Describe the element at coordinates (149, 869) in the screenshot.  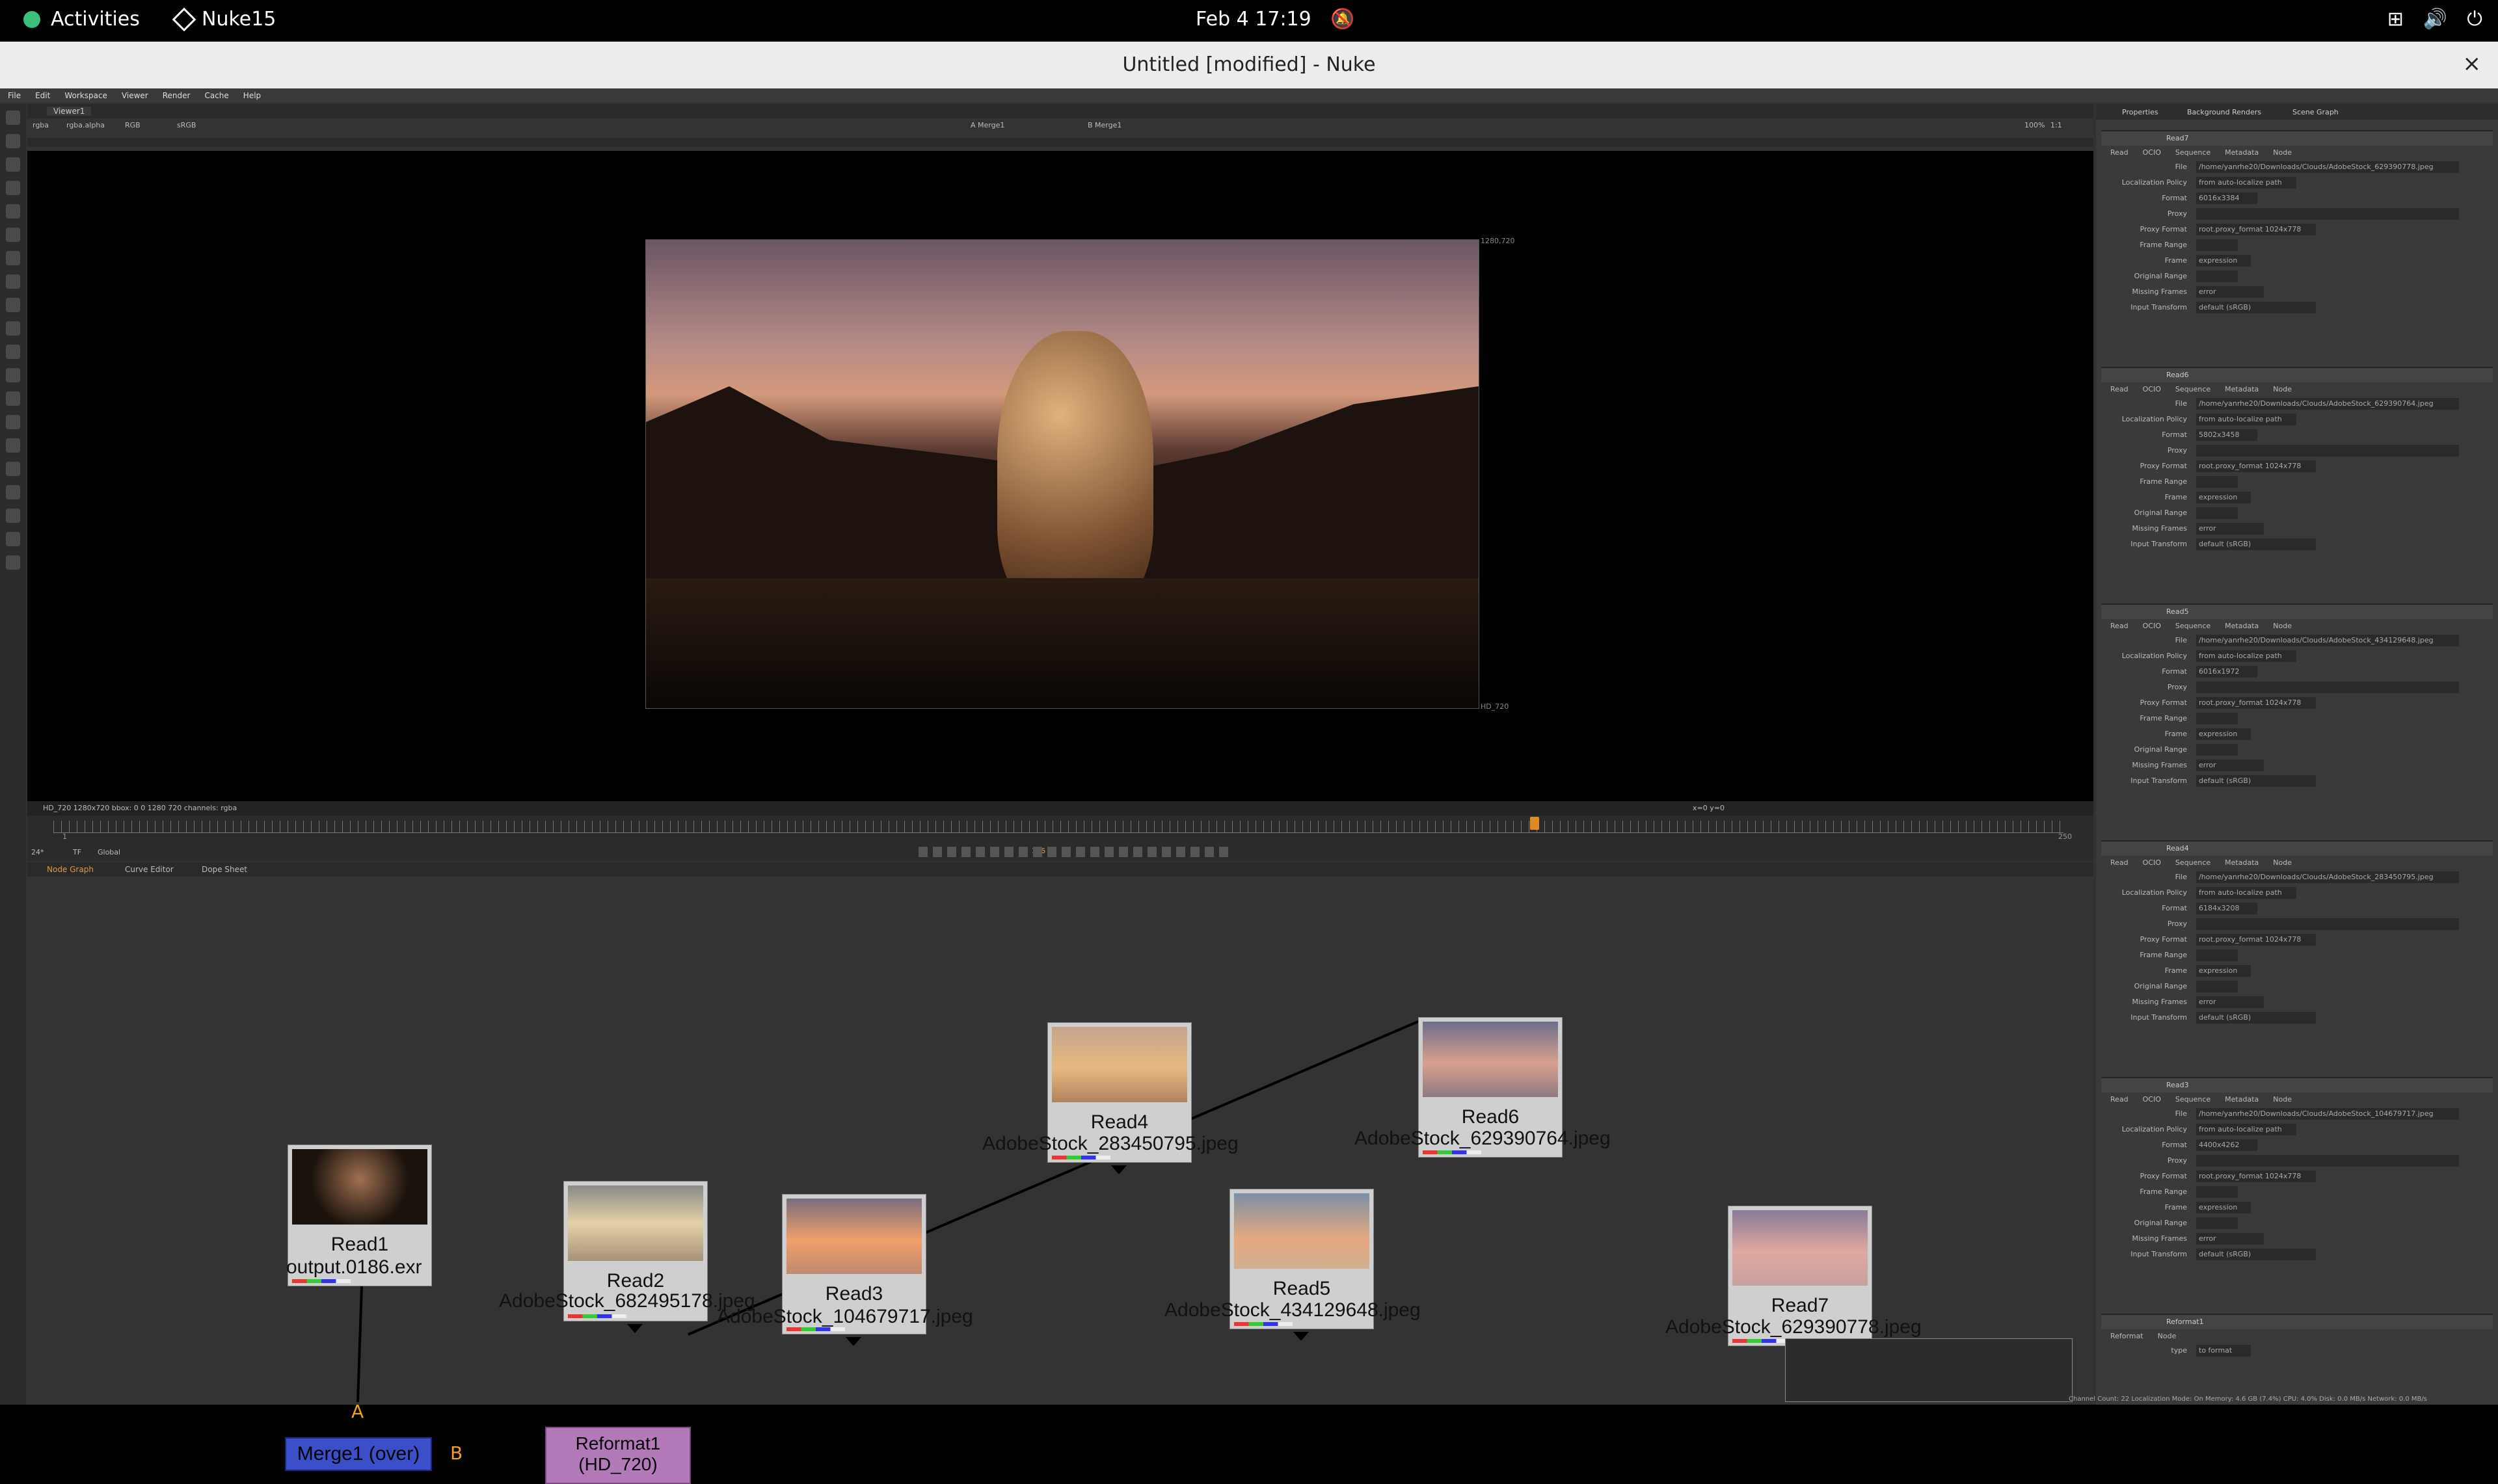
I see `tab-curve-editor: Curve Editor` at that location.